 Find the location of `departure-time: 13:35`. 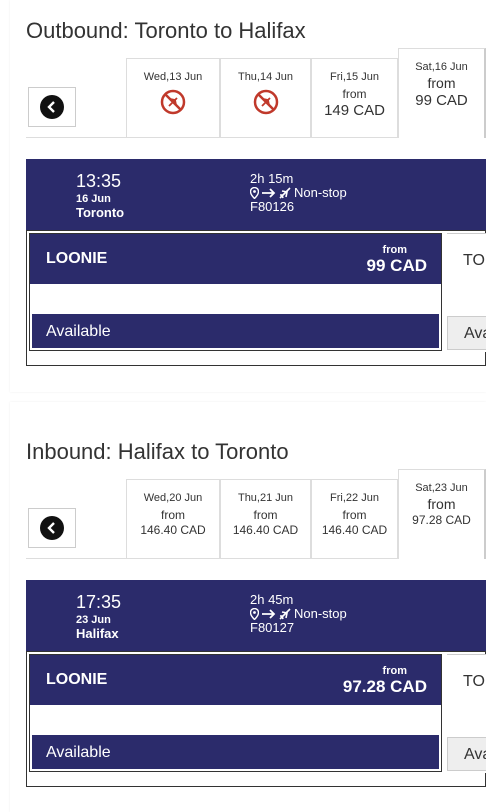

departure-time: 13:35 is located at coordinates (99, 181).